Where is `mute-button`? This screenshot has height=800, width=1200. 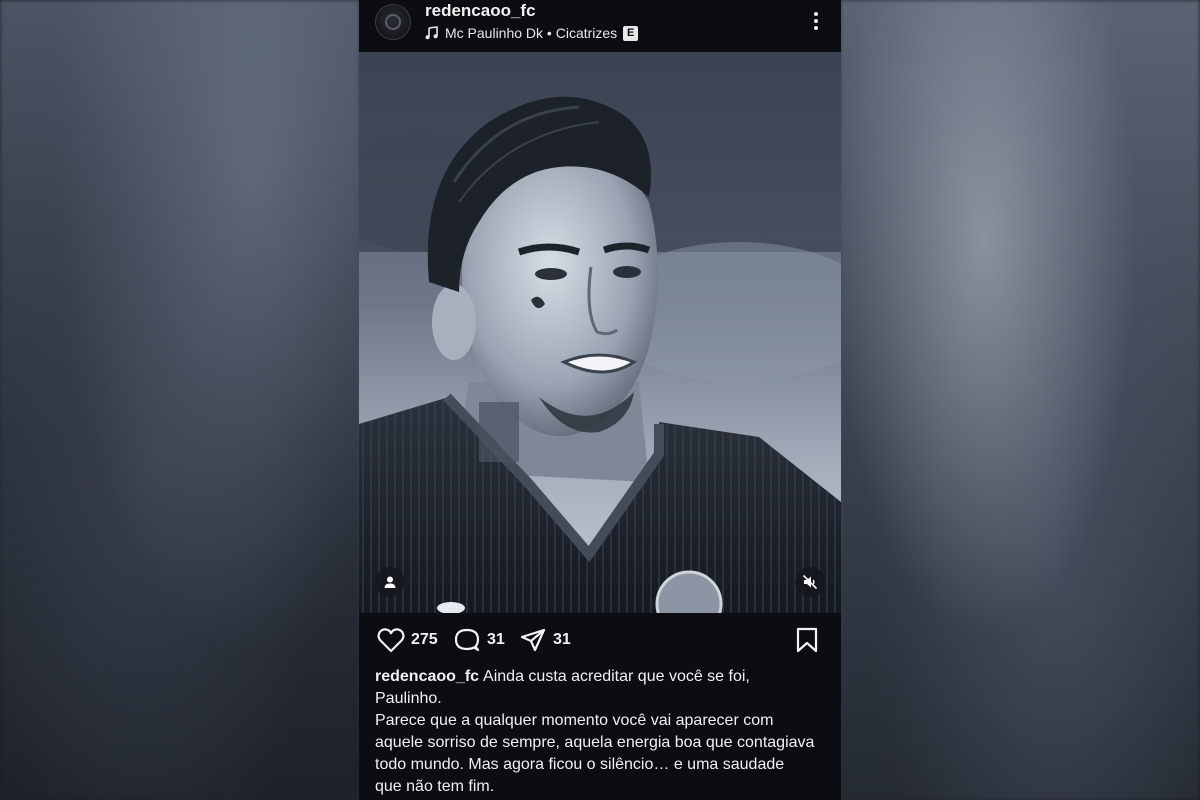 mute-button is located at coordinates (810, 582).